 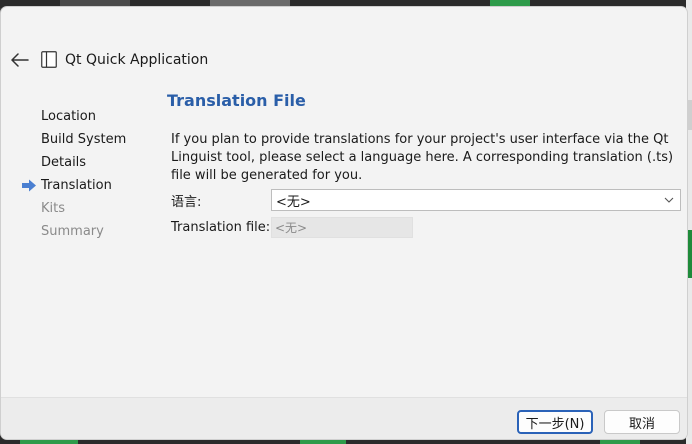 What do you see at coordinates (137, 60) in the screenshot?
I see `window-title: Qt Quick Application` at bounding box center [137, 60].